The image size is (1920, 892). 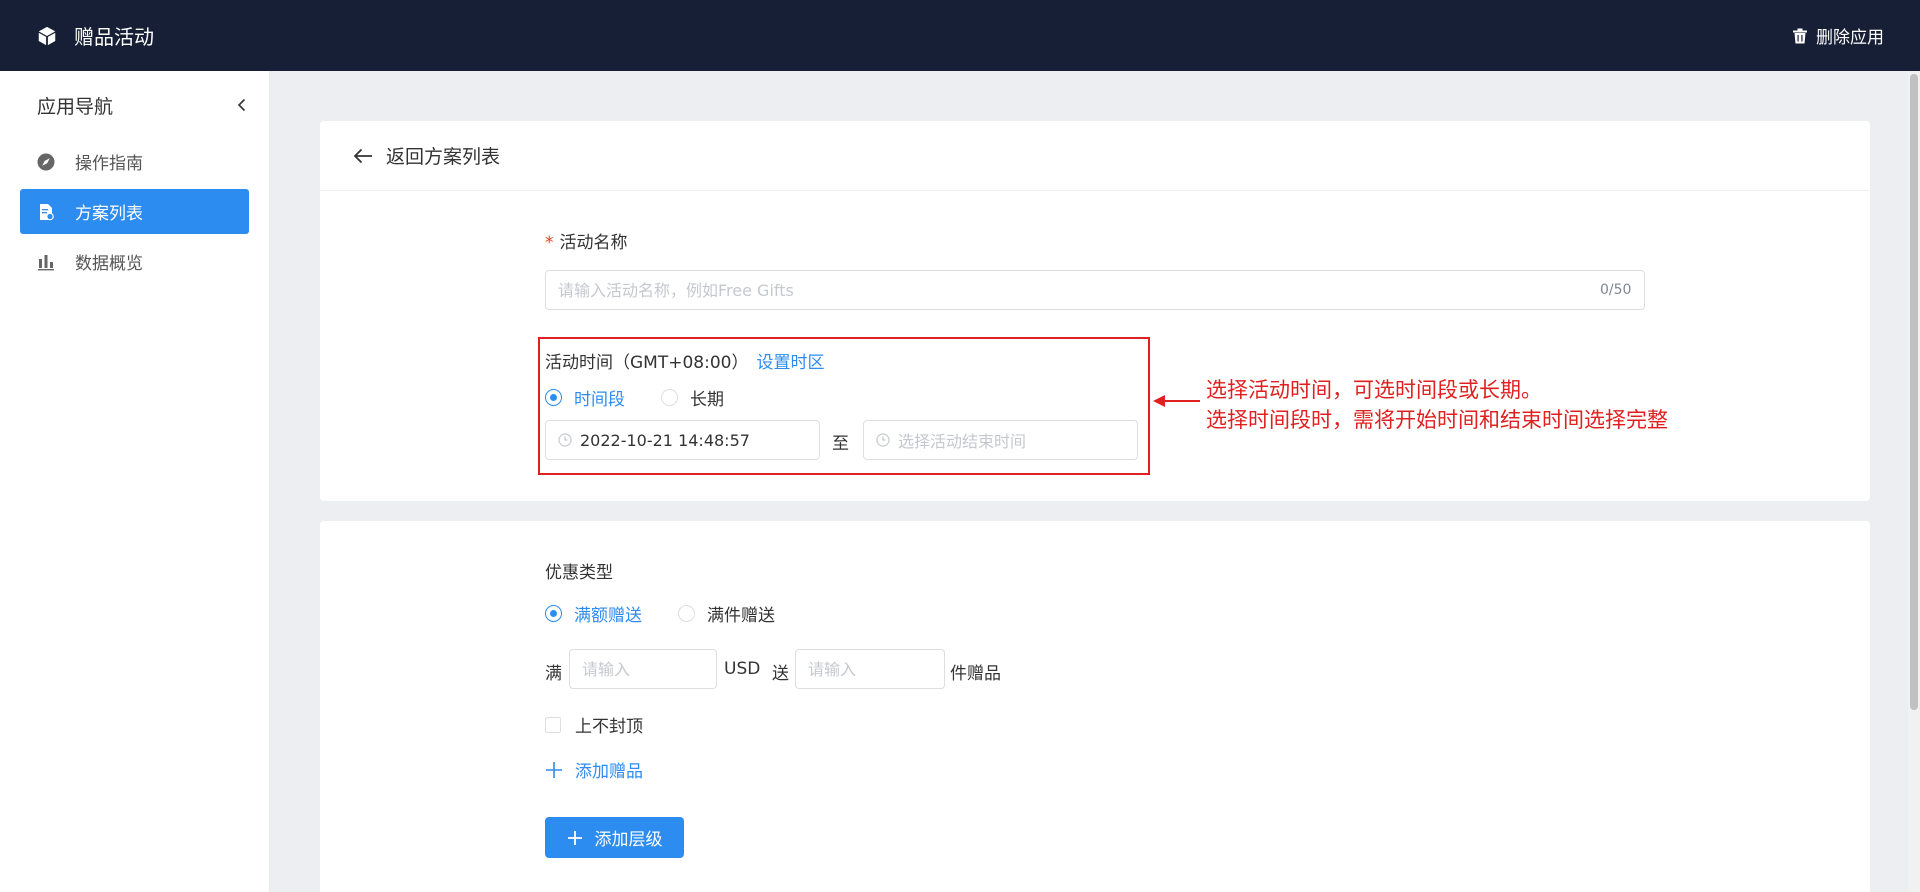 I want to click on delete-app-button: 删除应用, so click(x=1838, y=35).